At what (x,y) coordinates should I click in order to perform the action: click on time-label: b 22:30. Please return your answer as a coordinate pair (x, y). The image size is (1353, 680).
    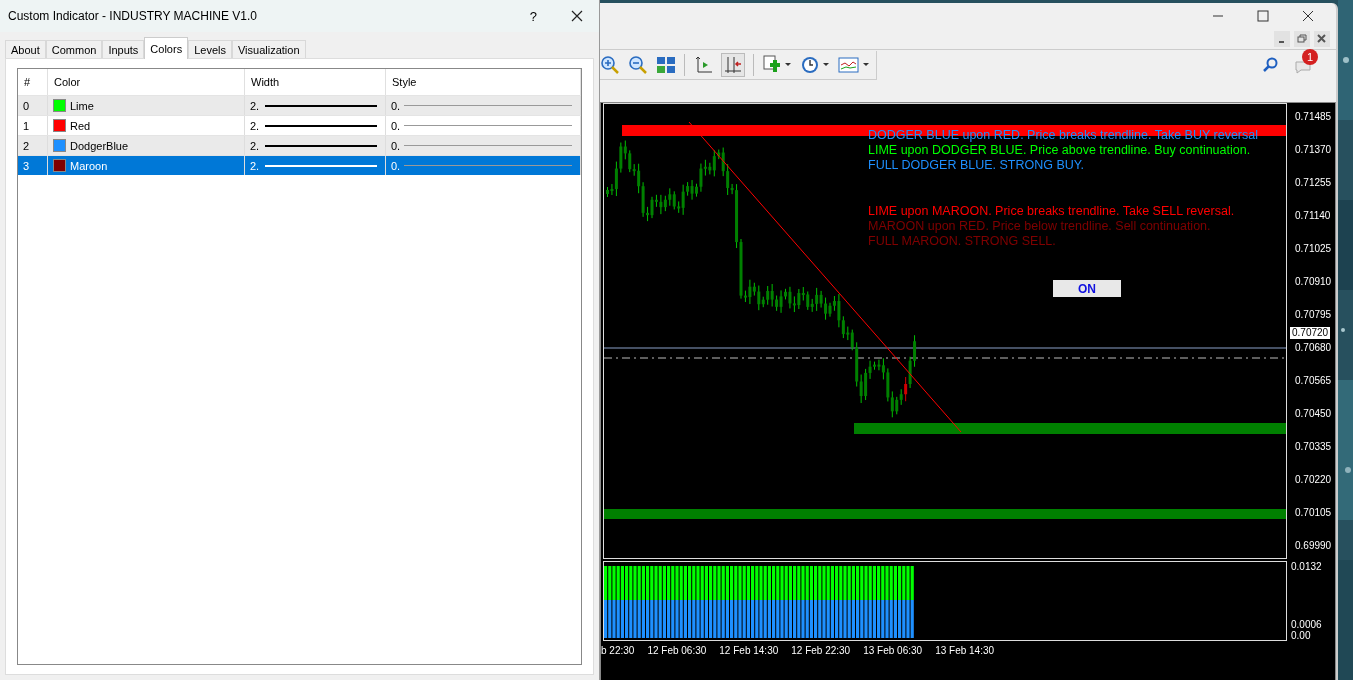
    Looking at the image, I should click on (618, 650).